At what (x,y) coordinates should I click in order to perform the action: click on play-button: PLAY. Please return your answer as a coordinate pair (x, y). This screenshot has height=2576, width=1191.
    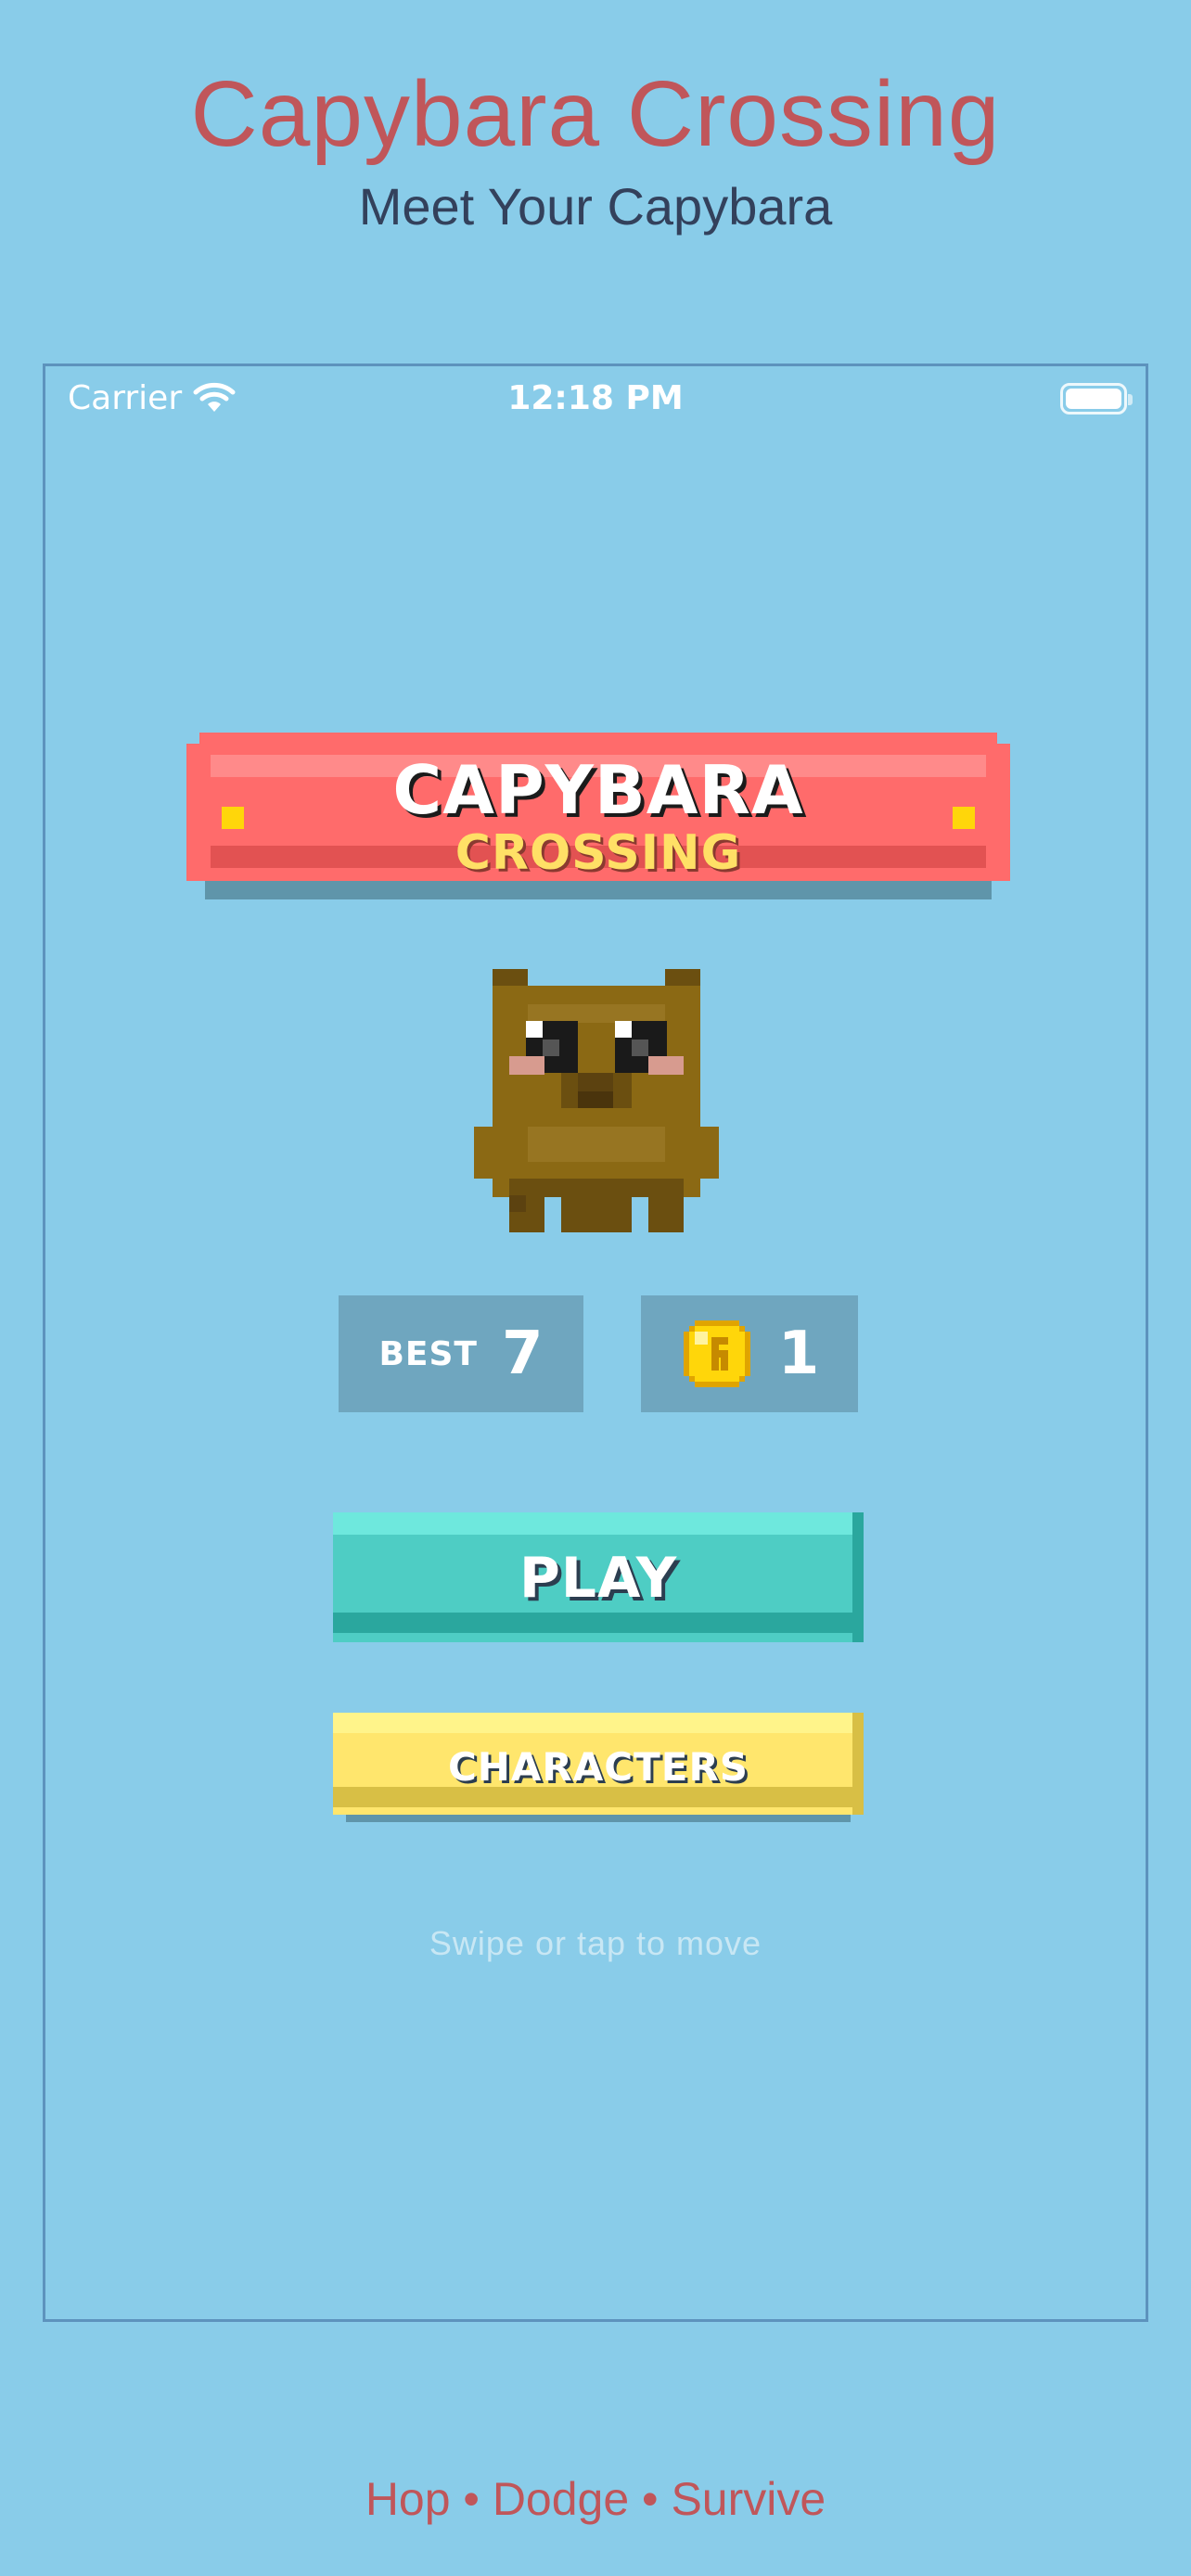
    Looking at the image, I should click on (598, 1587).